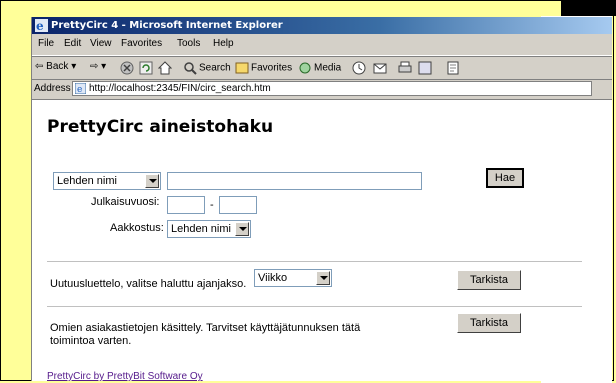  I want to click on search-button: Search, so click(207, 68).